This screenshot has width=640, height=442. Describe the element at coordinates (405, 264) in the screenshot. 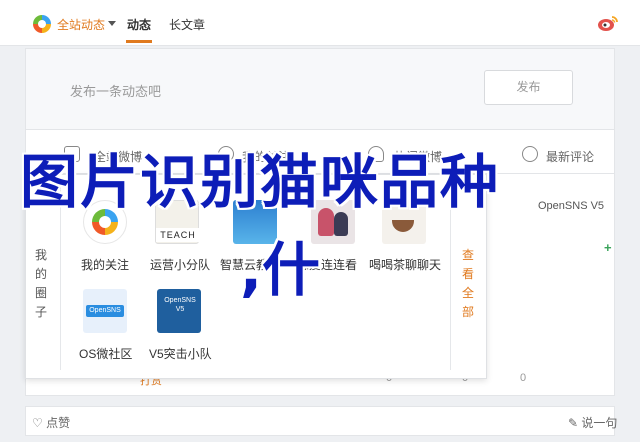

I see `app-label-tea-chat: 喝喝茶聊聊天` at that location.